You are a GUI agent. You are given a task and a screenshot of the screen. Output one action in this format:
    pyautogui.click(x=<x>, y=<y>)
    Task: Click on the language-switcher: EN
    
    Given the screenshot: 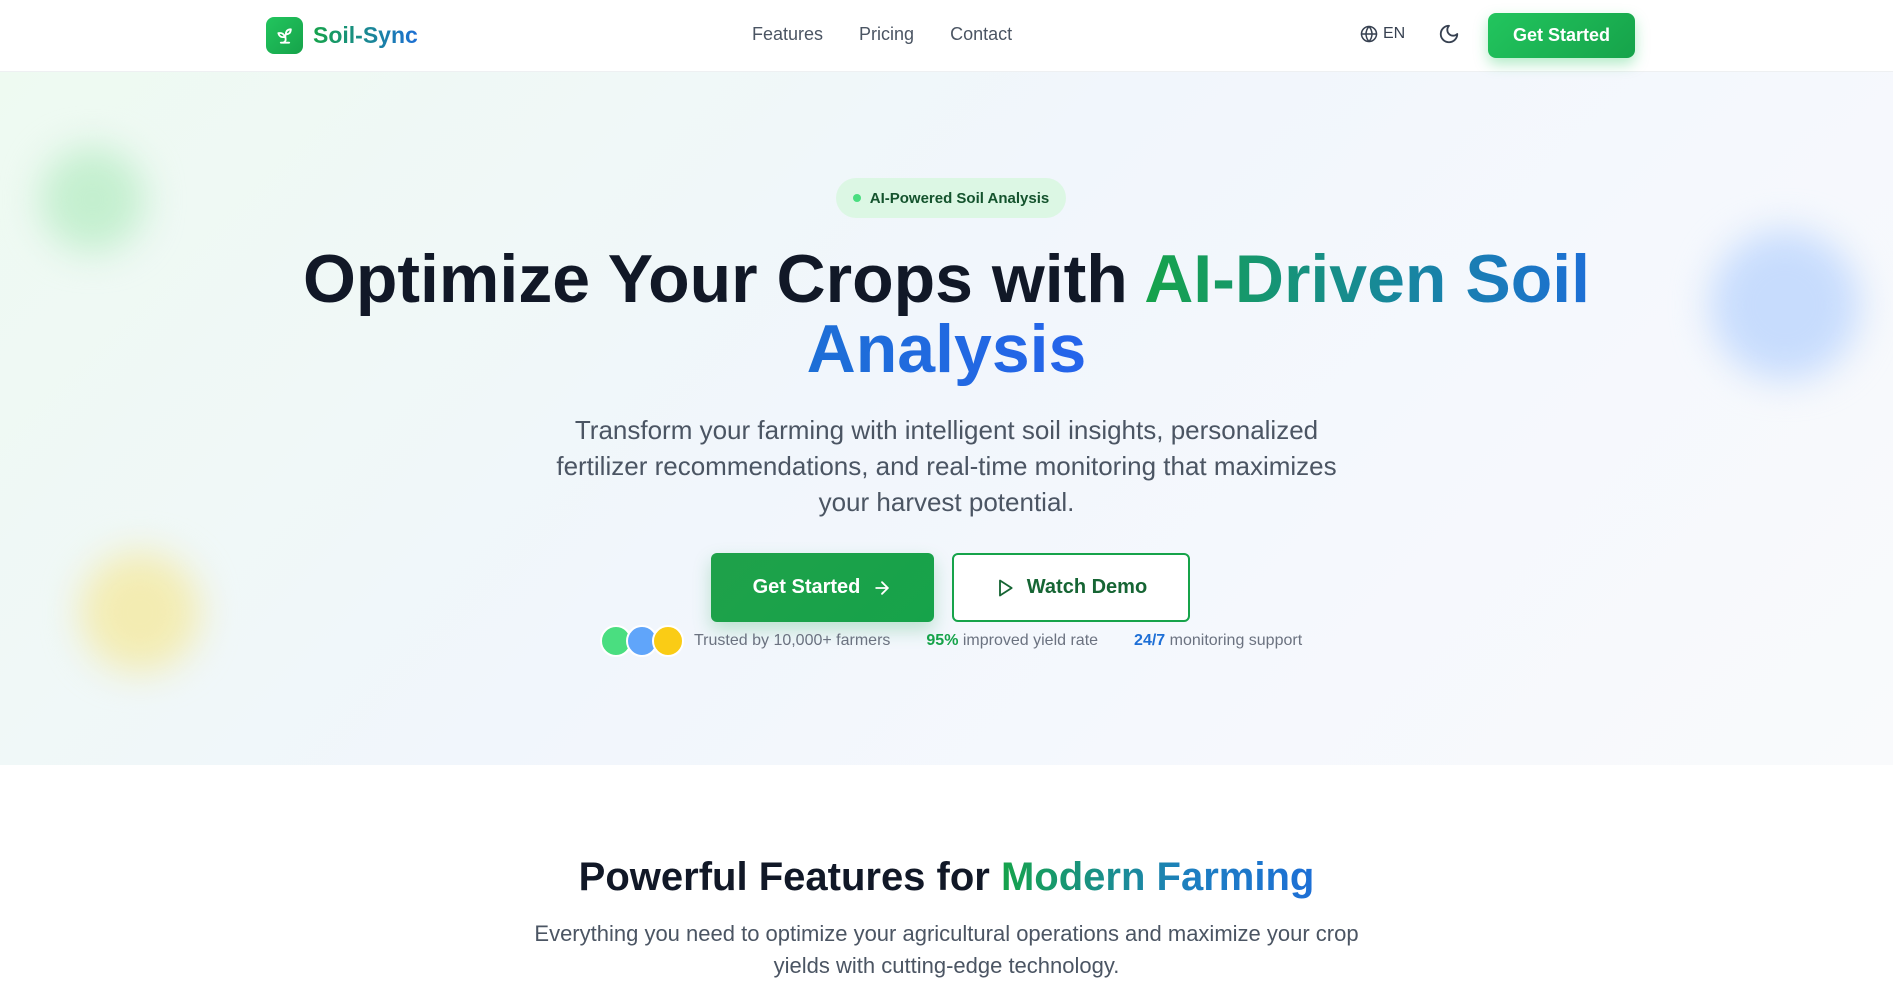 What is the action you would take?
    pyautogui.click(x=1382, y=34)
    